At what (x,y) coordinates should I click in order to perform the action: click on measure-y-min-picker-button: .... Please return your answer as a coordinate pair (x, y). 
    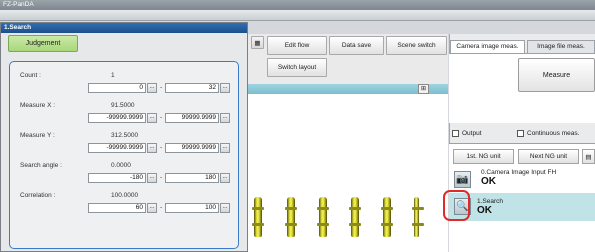
    Looking at the image, I should click on (152, 148).